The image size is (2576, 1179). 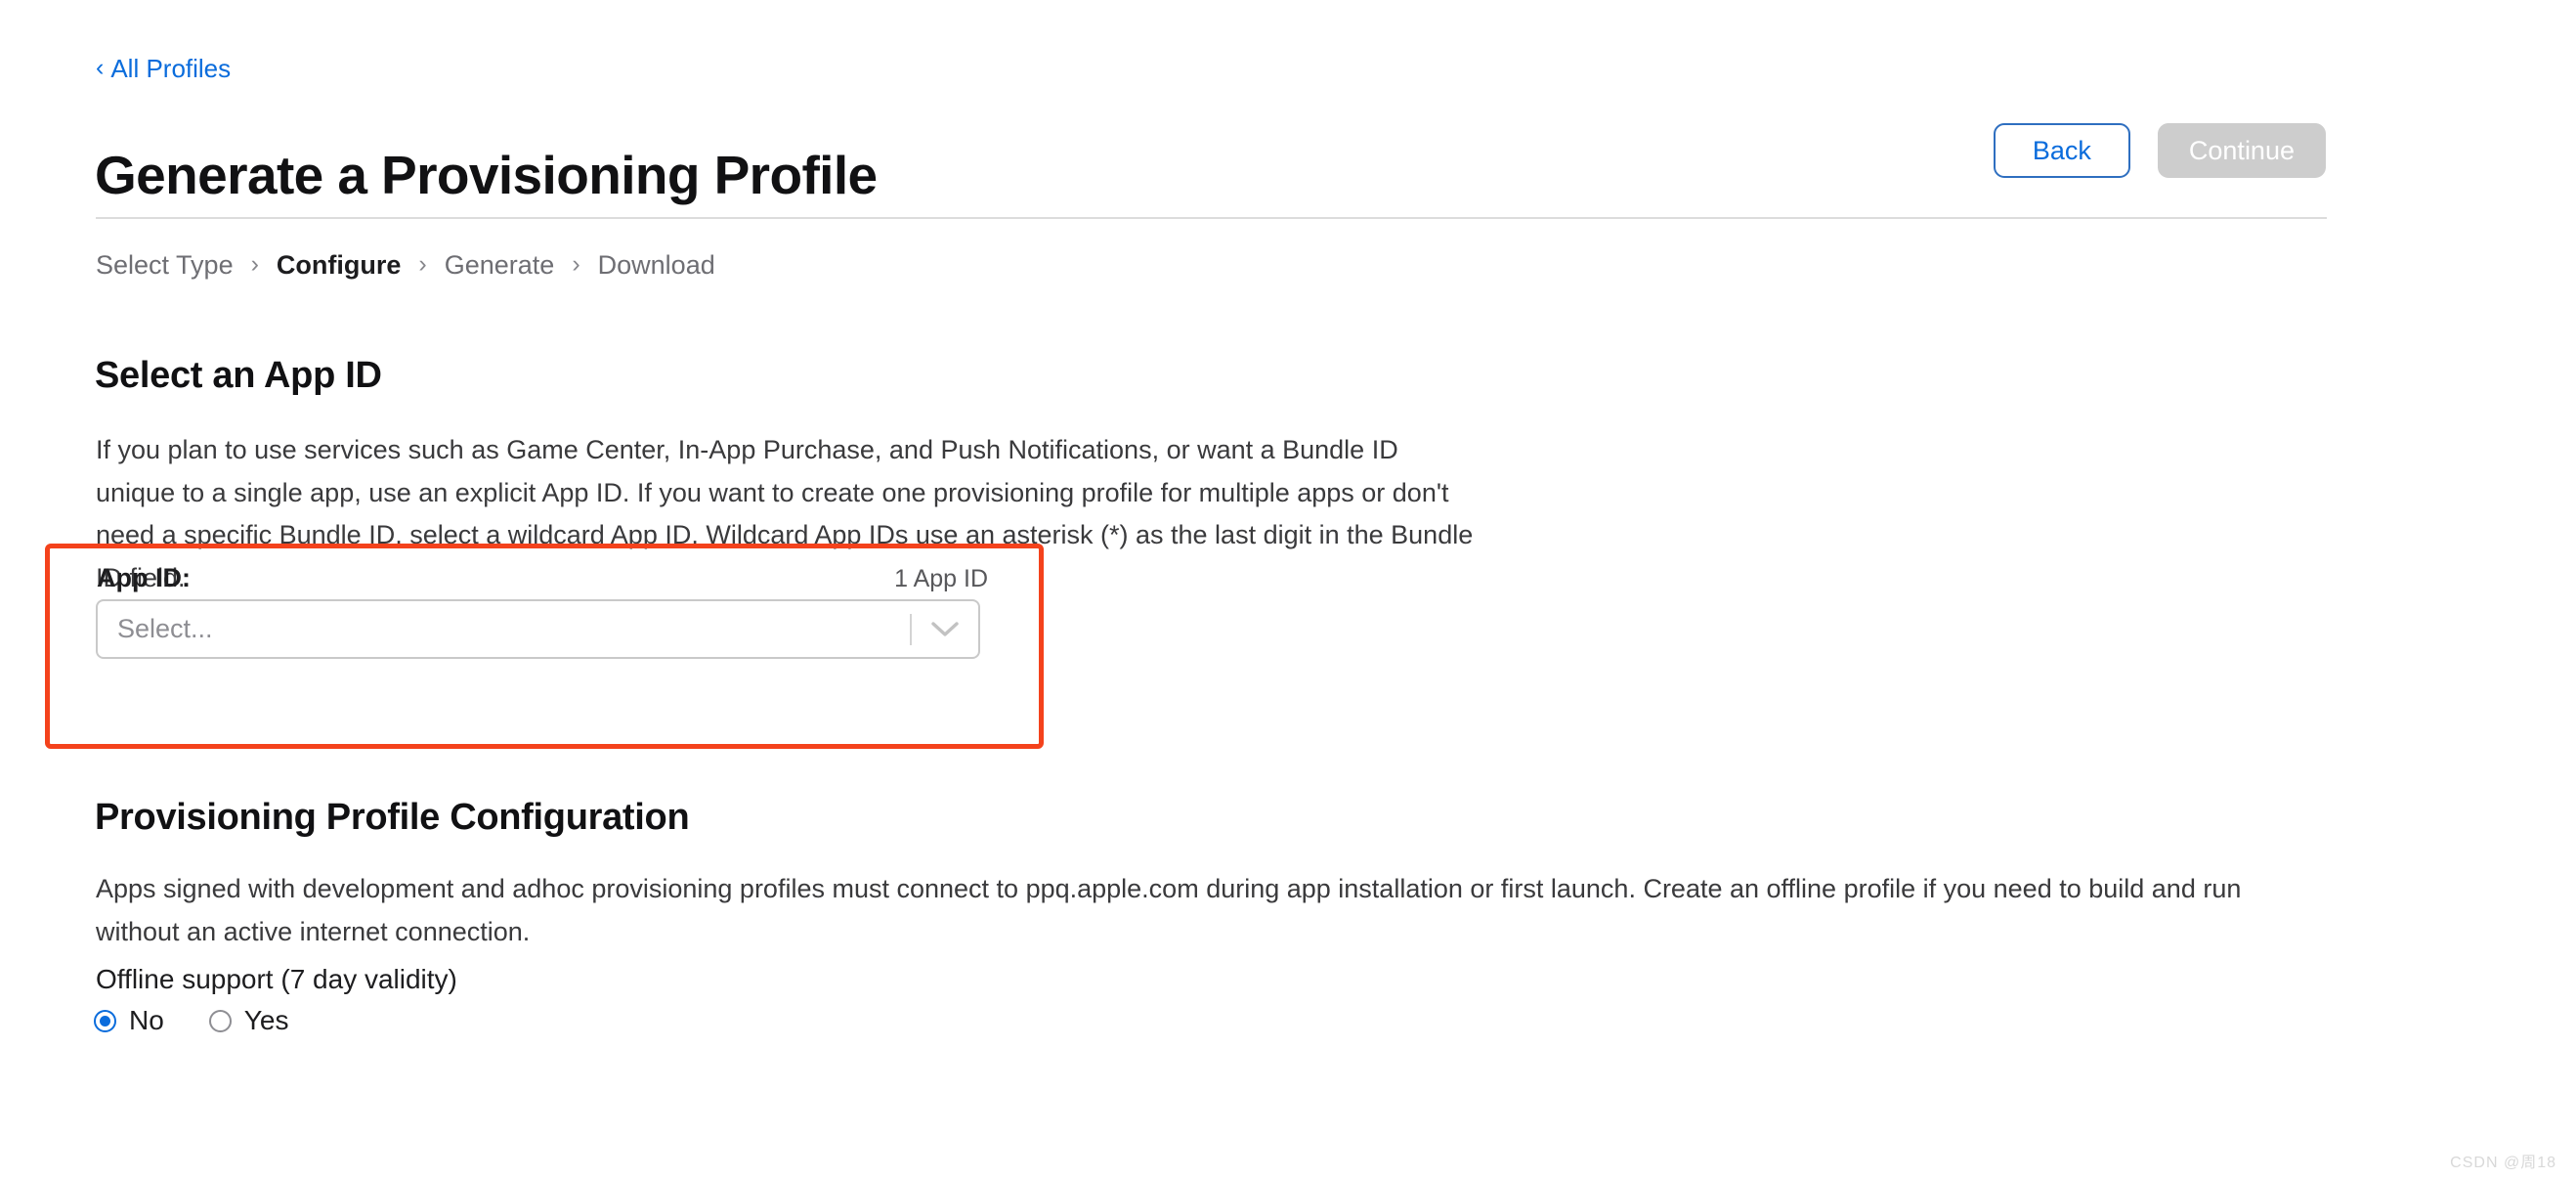 I want to click on all-profiles-back-link: ‹ All Profiles, so click(x=164, y=68).